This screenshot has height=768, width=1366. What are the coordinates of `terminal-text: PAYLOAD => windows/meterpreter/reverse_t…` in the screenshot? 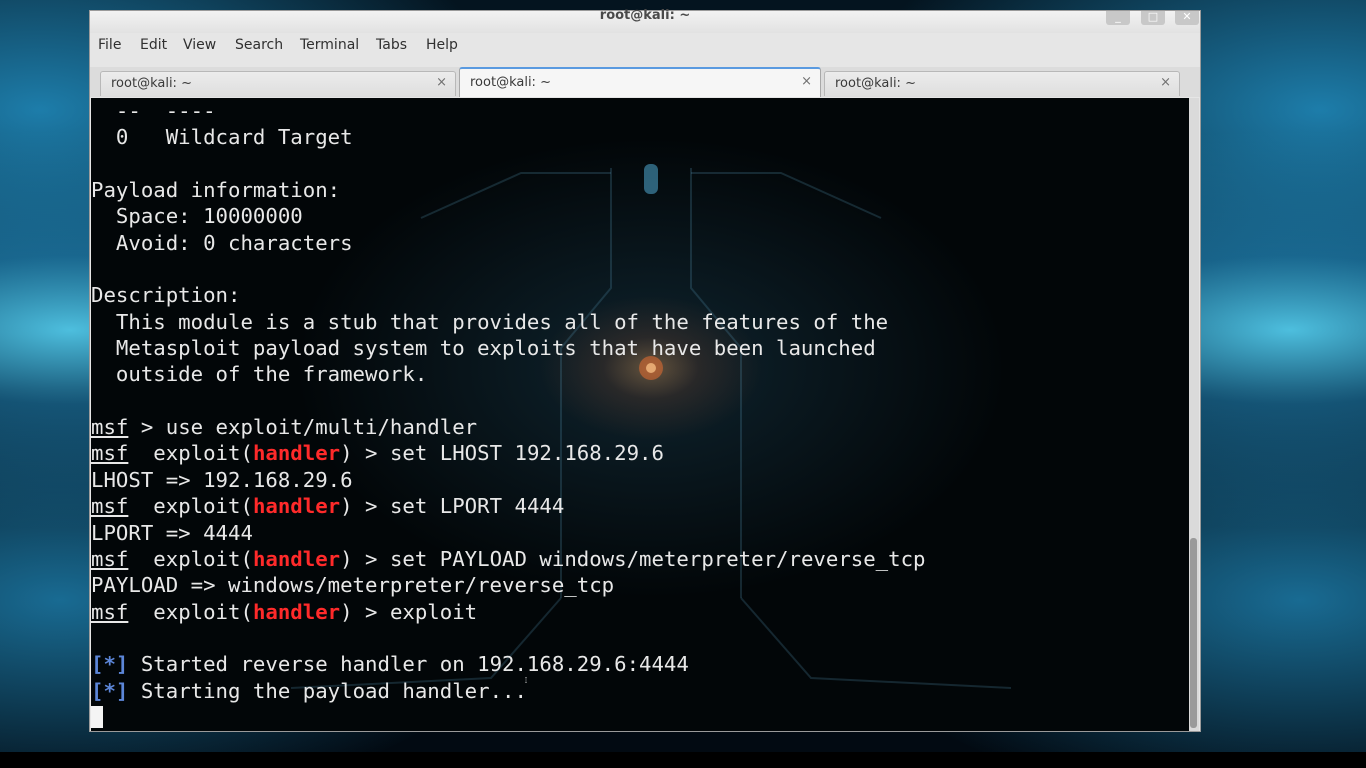 It's located at (353, 585).